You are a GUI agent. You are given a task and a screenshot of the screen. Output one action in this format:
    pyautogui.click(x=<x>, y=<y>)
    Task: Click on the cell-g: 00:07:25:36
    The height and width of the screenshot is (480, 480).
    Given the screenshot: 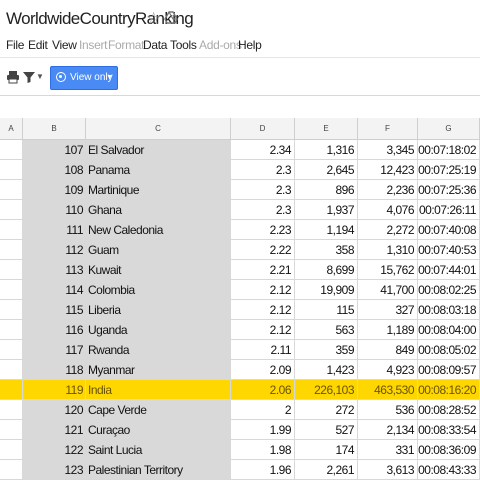 What is the action you would take?
    pyautogui.click(x=449, y=190)
    